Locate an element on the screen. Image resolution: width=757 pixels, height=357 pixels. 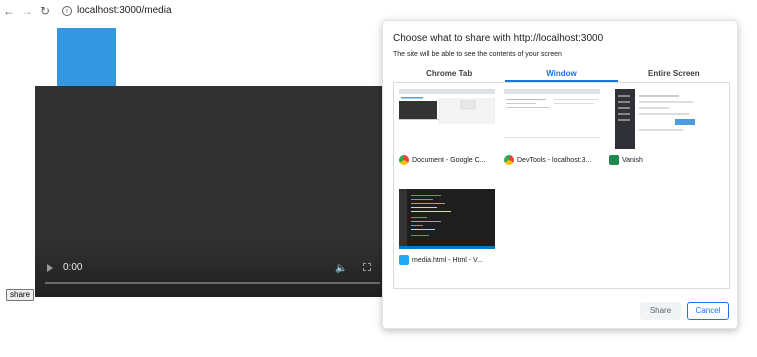
tab-entire-screen: Entire Screen is located at coordinates (674, 74).